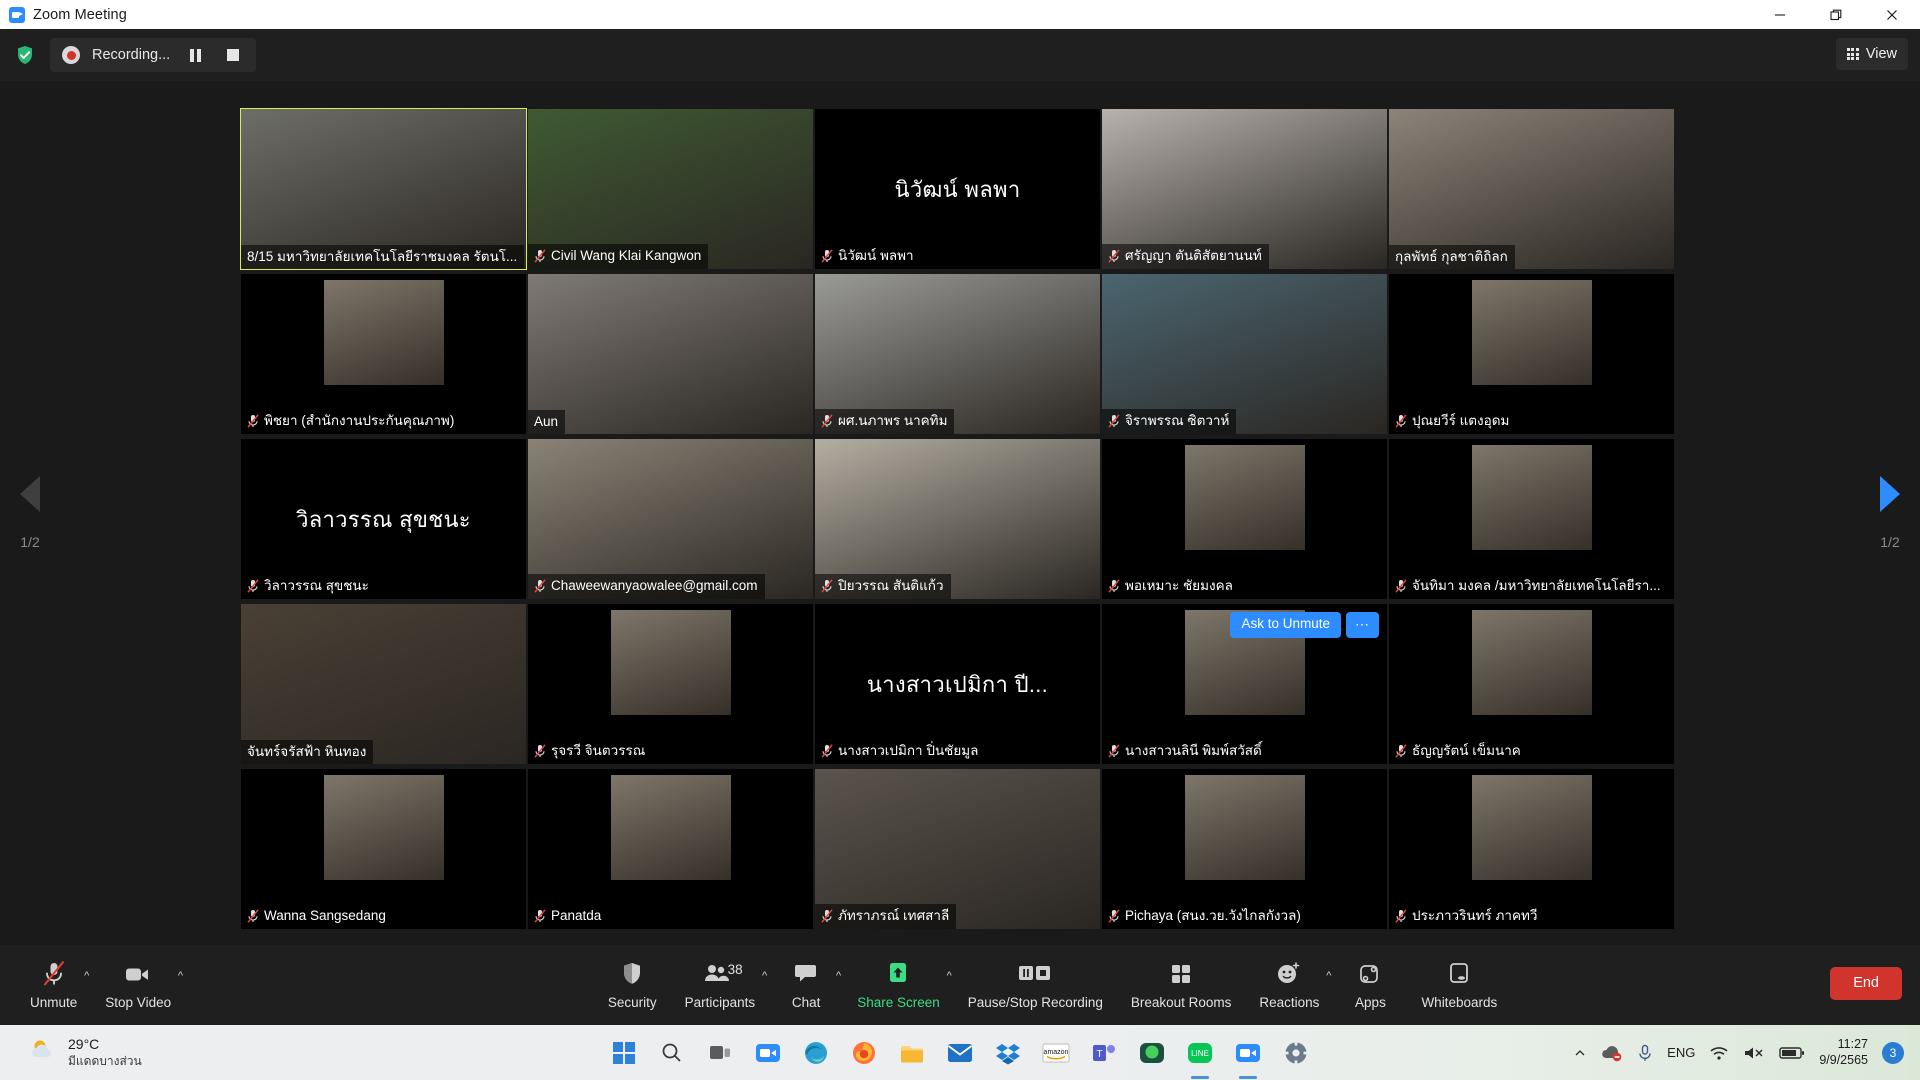 The height and width of the screenshot is (1080, 1920). I want to click on reactions-button: Reactions ^, so click(1289, 985).